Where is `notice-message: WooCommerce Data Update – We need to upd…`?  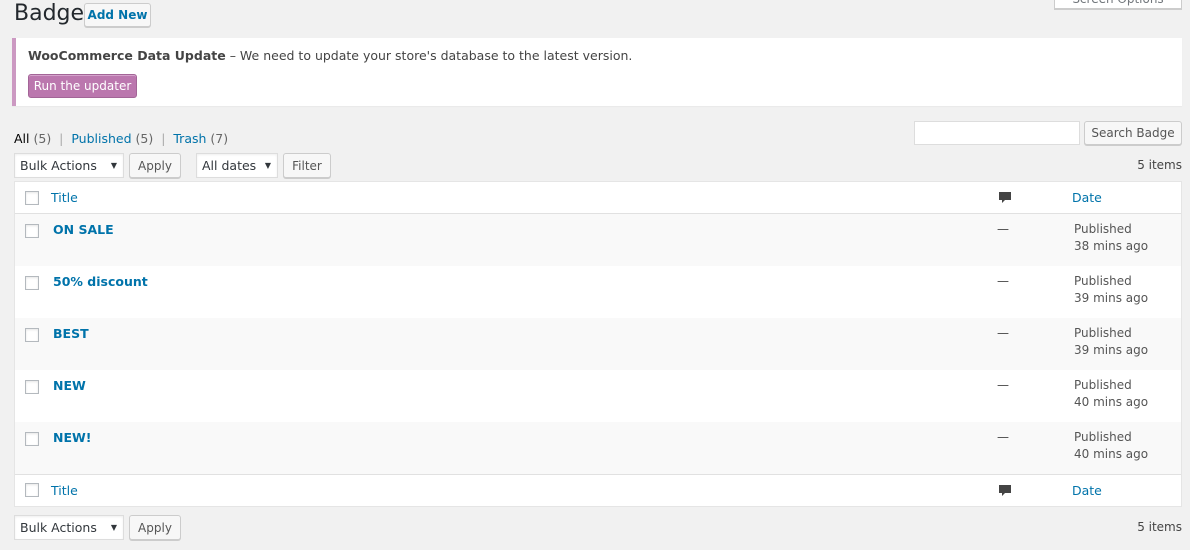
notice-message: WooCommerce Data Update – We need to upd… is located at coordinates (330, 55).